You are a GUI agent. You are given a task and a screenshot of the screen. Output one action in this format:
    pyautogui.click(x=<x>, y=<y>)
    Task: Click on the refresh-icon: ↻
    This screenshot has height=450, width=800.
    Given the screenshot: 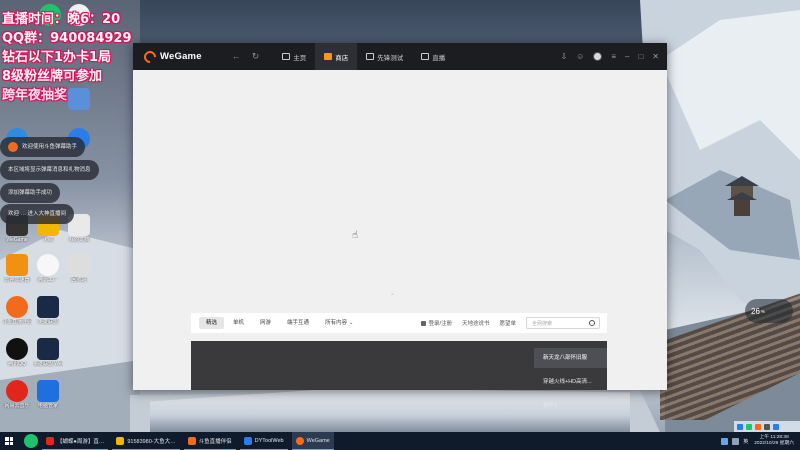 What is the action you would take?
    pyautogui.click(x=256, y=56)
    